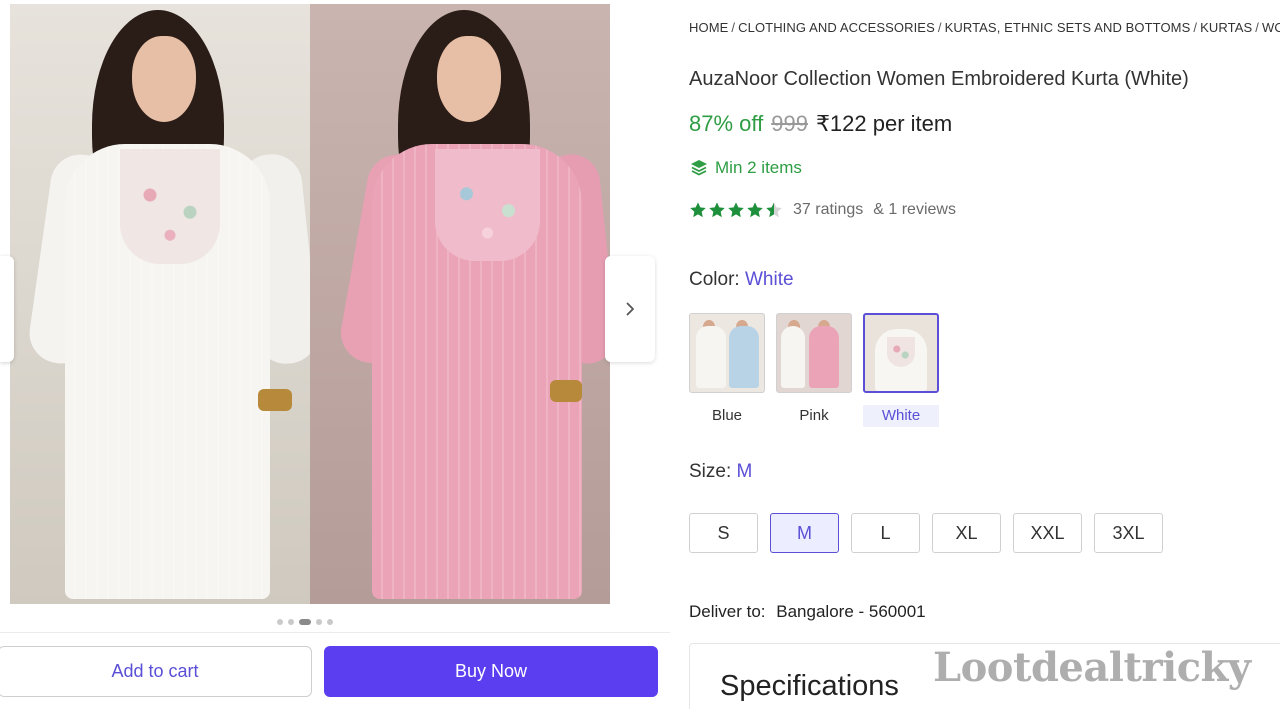  I want to click on breadcrumb-kurtas-ethnic: KURTAS, ETHNIC SETS AND BOTTOMS, so click(1068, 27).